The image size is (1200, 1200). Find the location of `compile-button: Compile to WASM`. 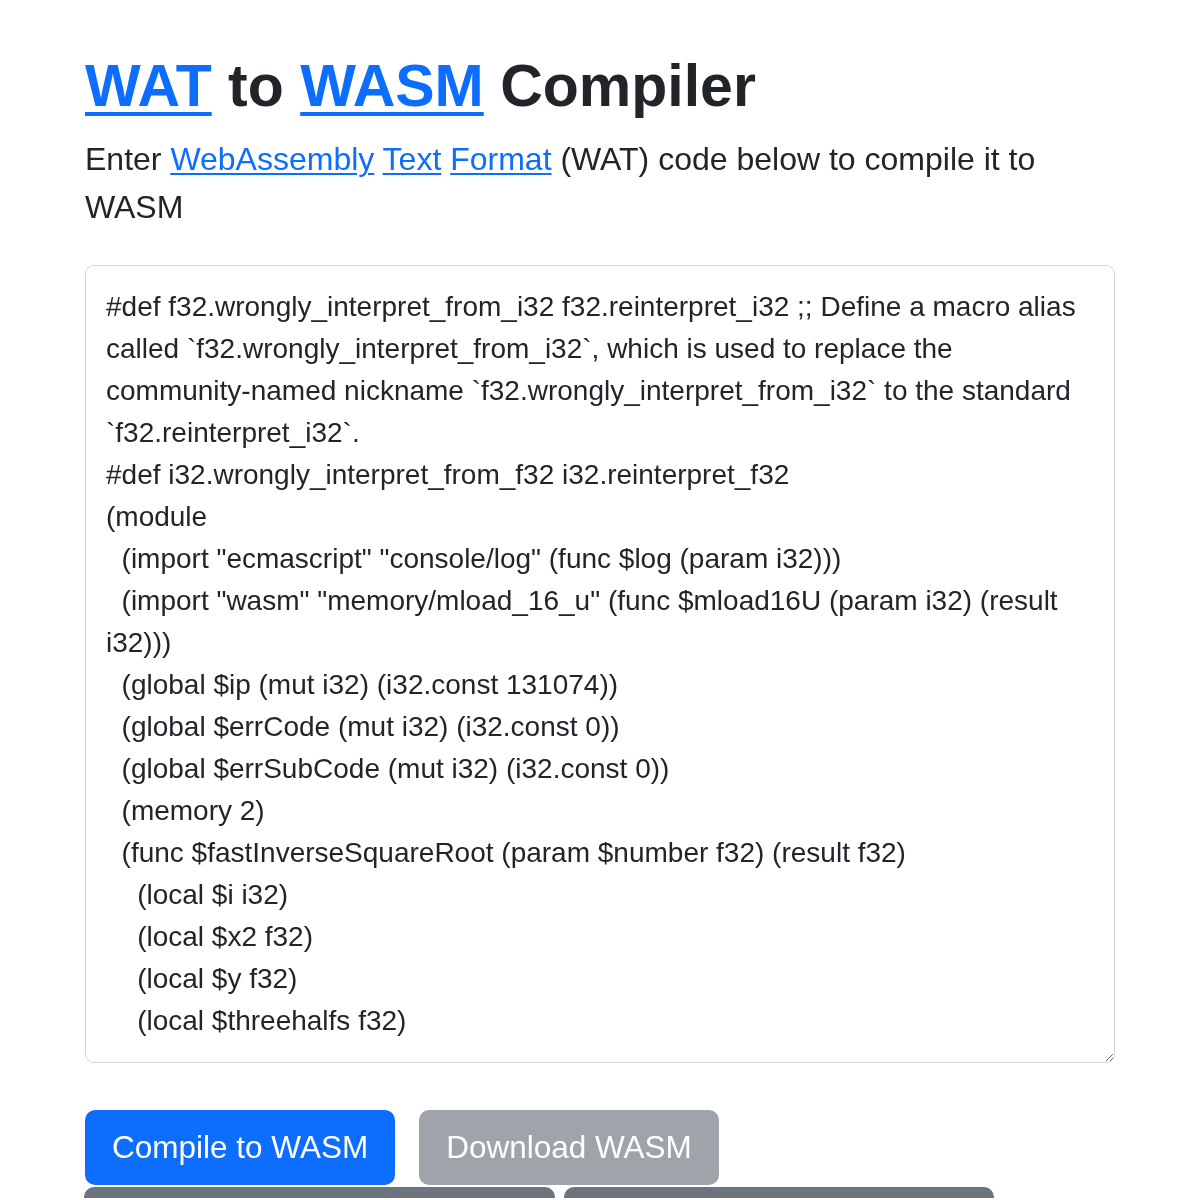

compile-button: Compile to WASM is located at coordinates (240, 1147).